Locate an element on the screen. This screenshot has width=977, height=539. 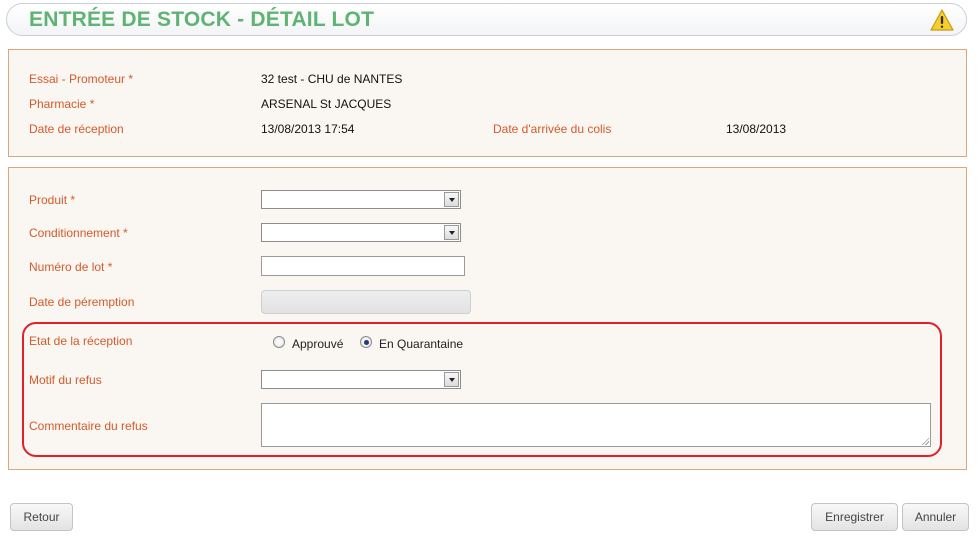
date-arrivee-label: Date d'arrivée du colis is located at coordinates (552, 129).